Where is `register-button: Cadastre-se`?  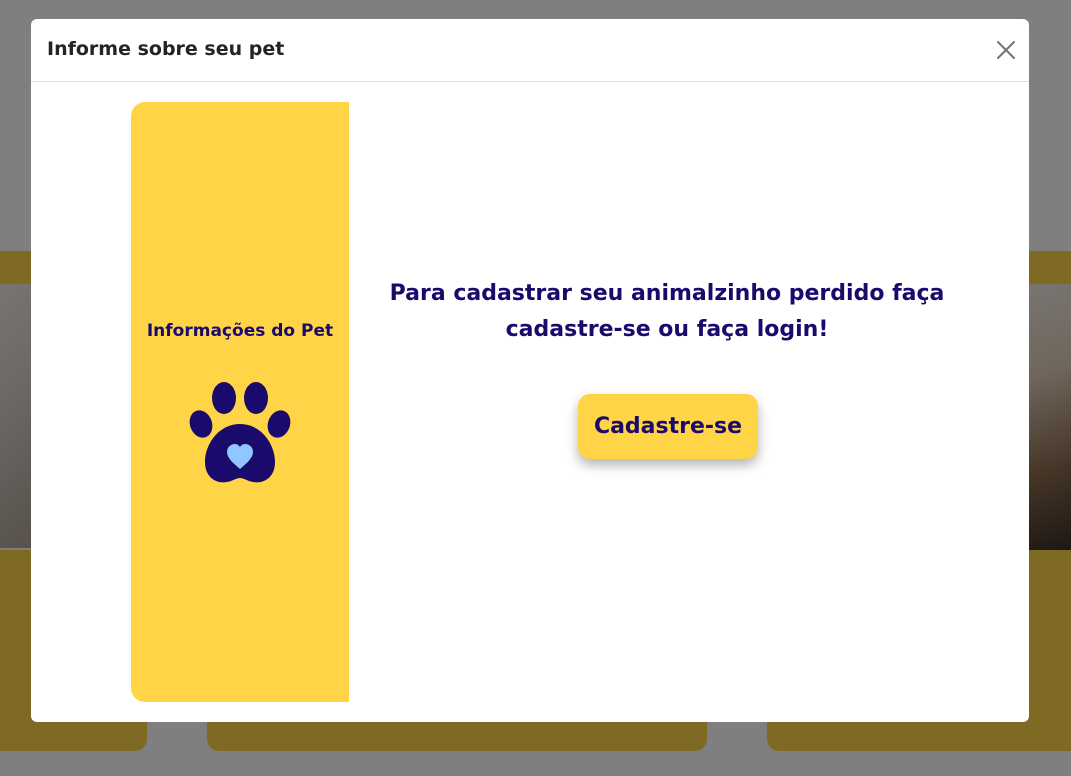 register-button: Cadastre-se is located at coordinates (668, 426).